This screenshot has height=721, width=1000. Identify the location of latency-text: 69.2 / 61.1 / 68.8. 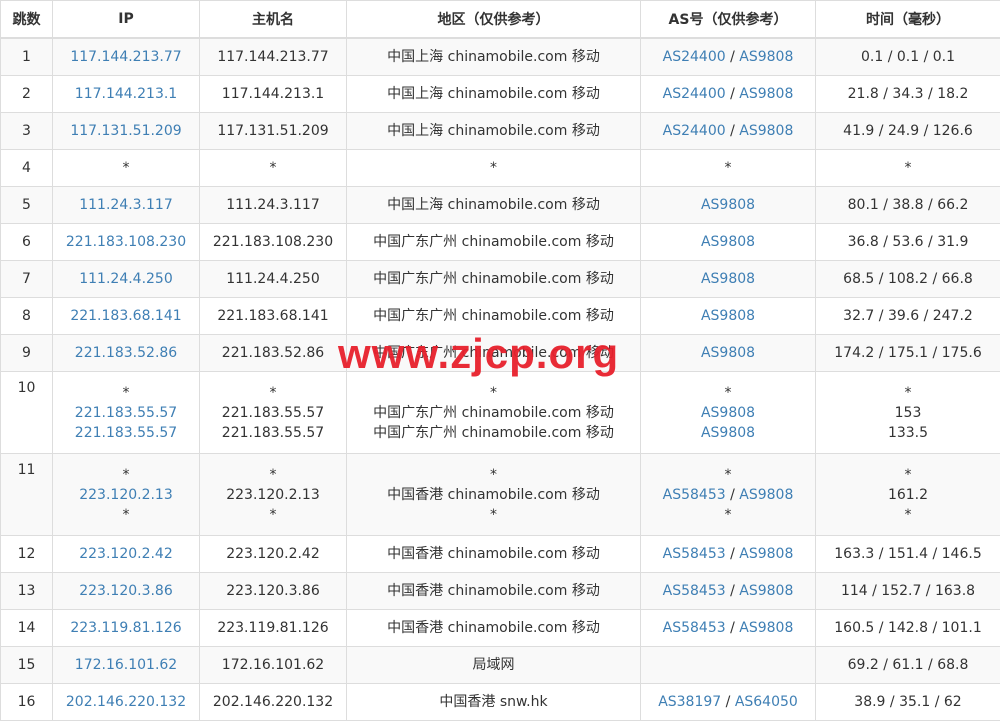
(908, 665).